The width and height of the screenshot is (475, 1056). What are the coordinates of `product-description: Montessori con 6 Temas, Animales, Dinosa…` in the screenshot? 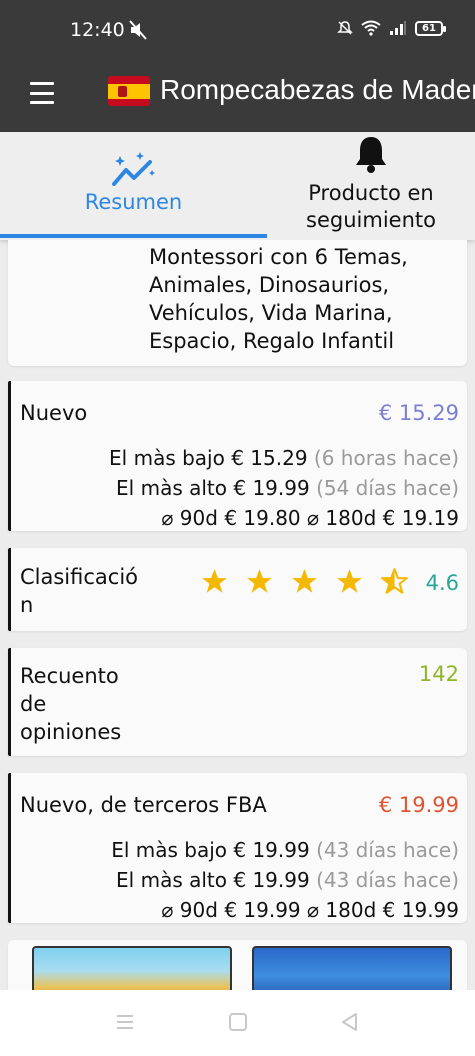 It's located at (278, 299).